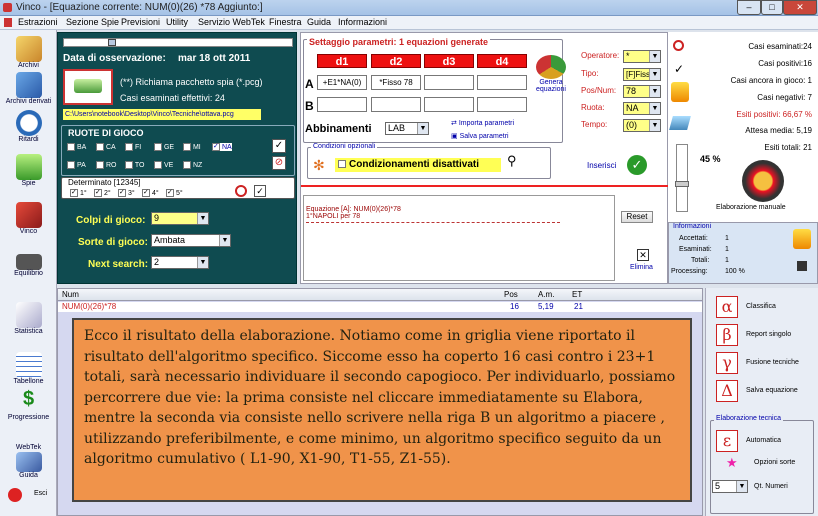 This screenshot has width=818, height=516. I want to click on chart-icon, so click(28, 315).